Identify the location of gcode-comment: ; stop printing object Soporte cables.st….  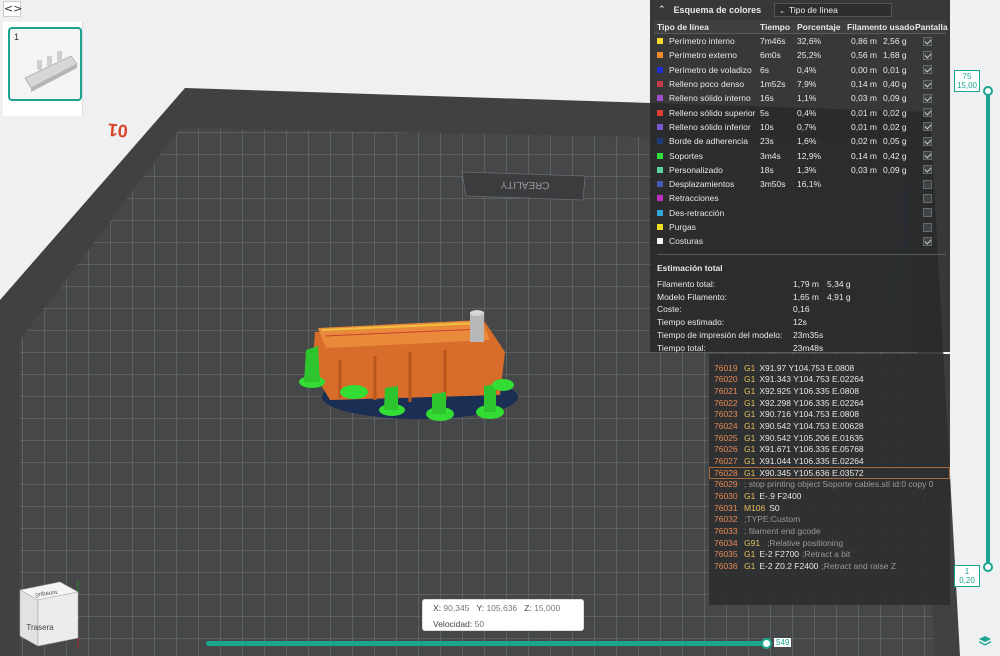
(839, 484).